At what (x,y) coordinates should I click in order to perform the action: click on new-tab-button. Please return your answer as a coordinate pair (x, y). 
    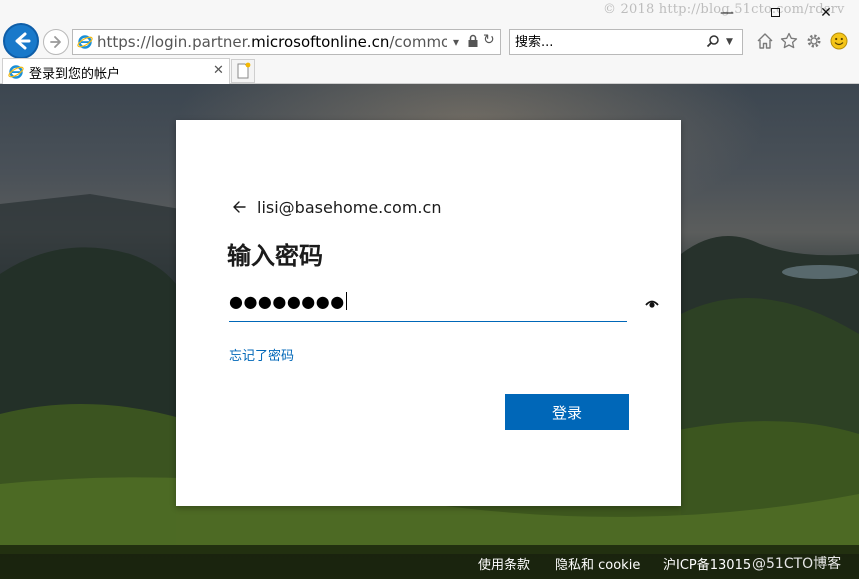
    Looking at the image, I should click on (243, 71).